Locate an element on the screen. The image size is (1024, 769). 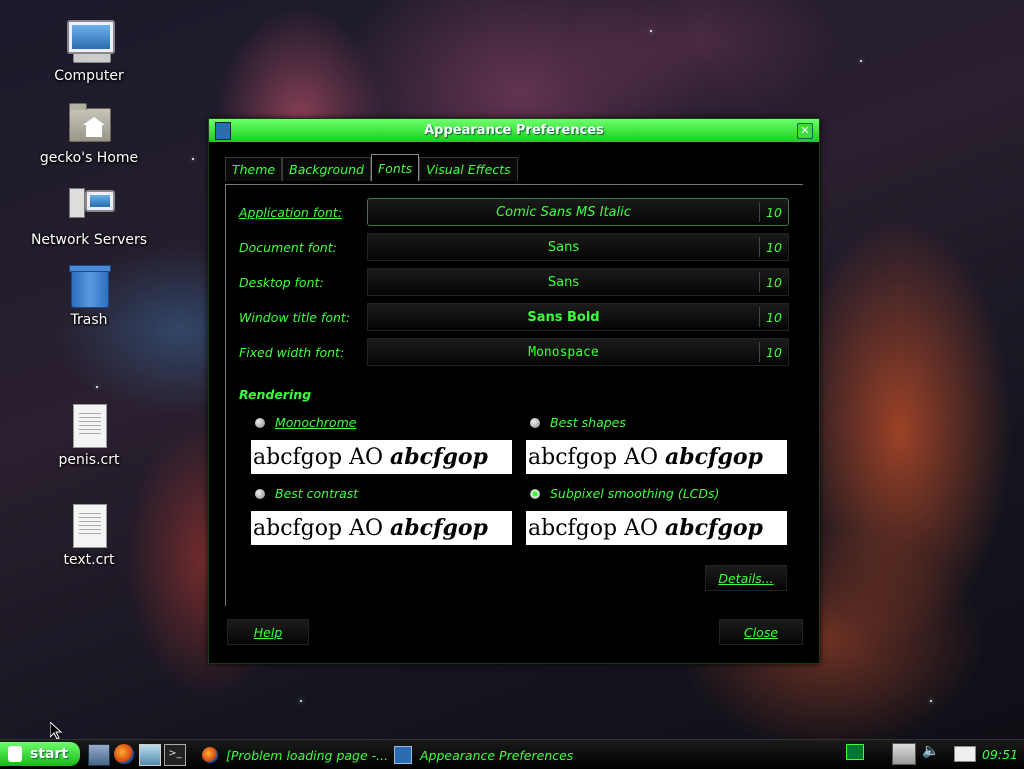
desktop-icon-trash: Trash is located at coordinates (89, 296).